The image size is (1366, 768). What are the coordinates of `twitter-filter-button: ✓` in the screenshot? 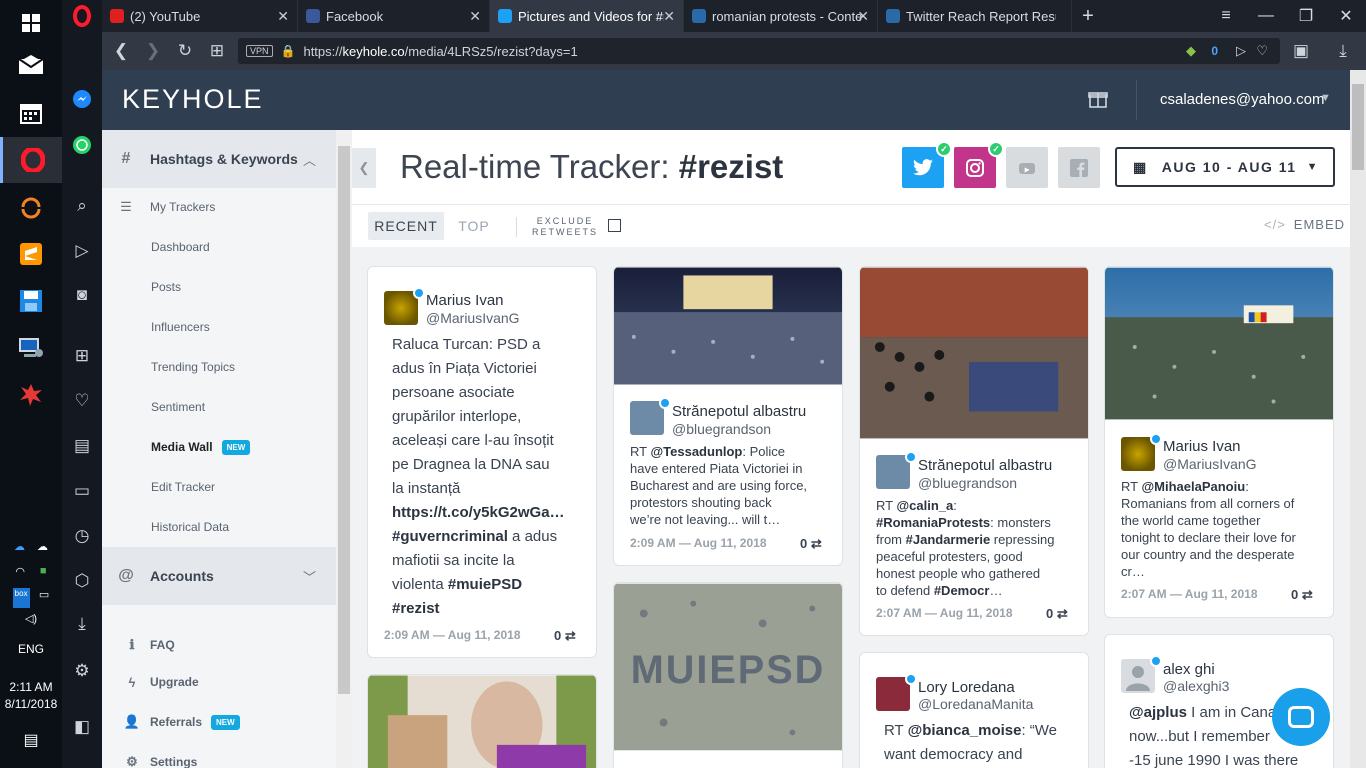 It's located at (927, 164).